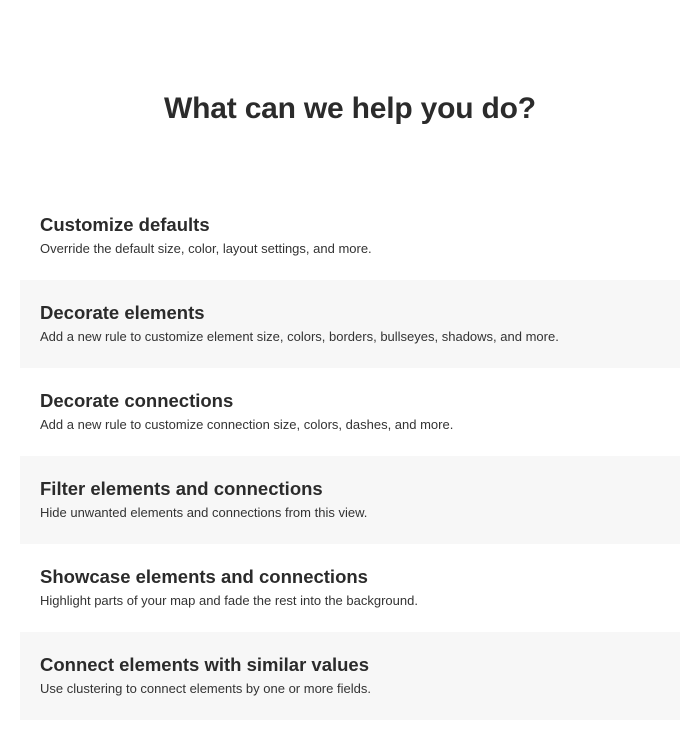 The image size is (700, 740). Describe the element at coordinates (204, 664) in the screenshot. I see `option-title: Connect elements with similar values` at that location.